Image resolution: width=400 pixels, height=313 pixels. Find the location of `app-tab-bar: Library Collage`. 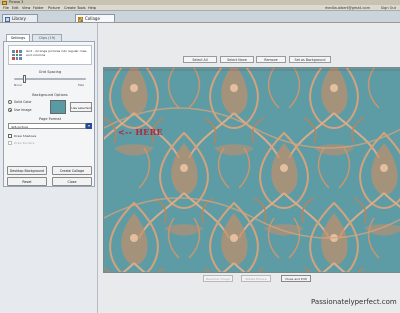

app-tab-bar: Library Collage is located at coordinates (200, 17).